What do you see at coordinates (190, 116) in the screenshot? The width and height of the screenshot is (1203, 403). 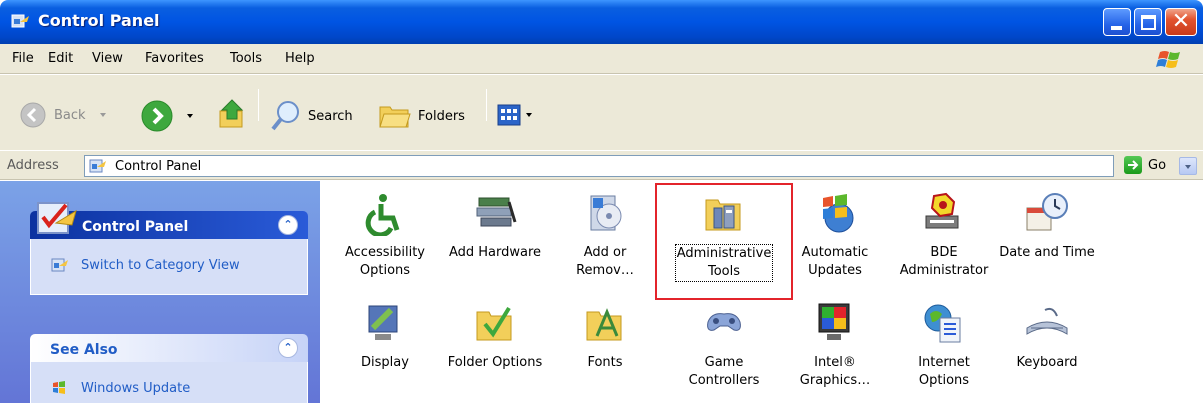 I see `forward-dropdown-icon` at bounding box center [190, 116].